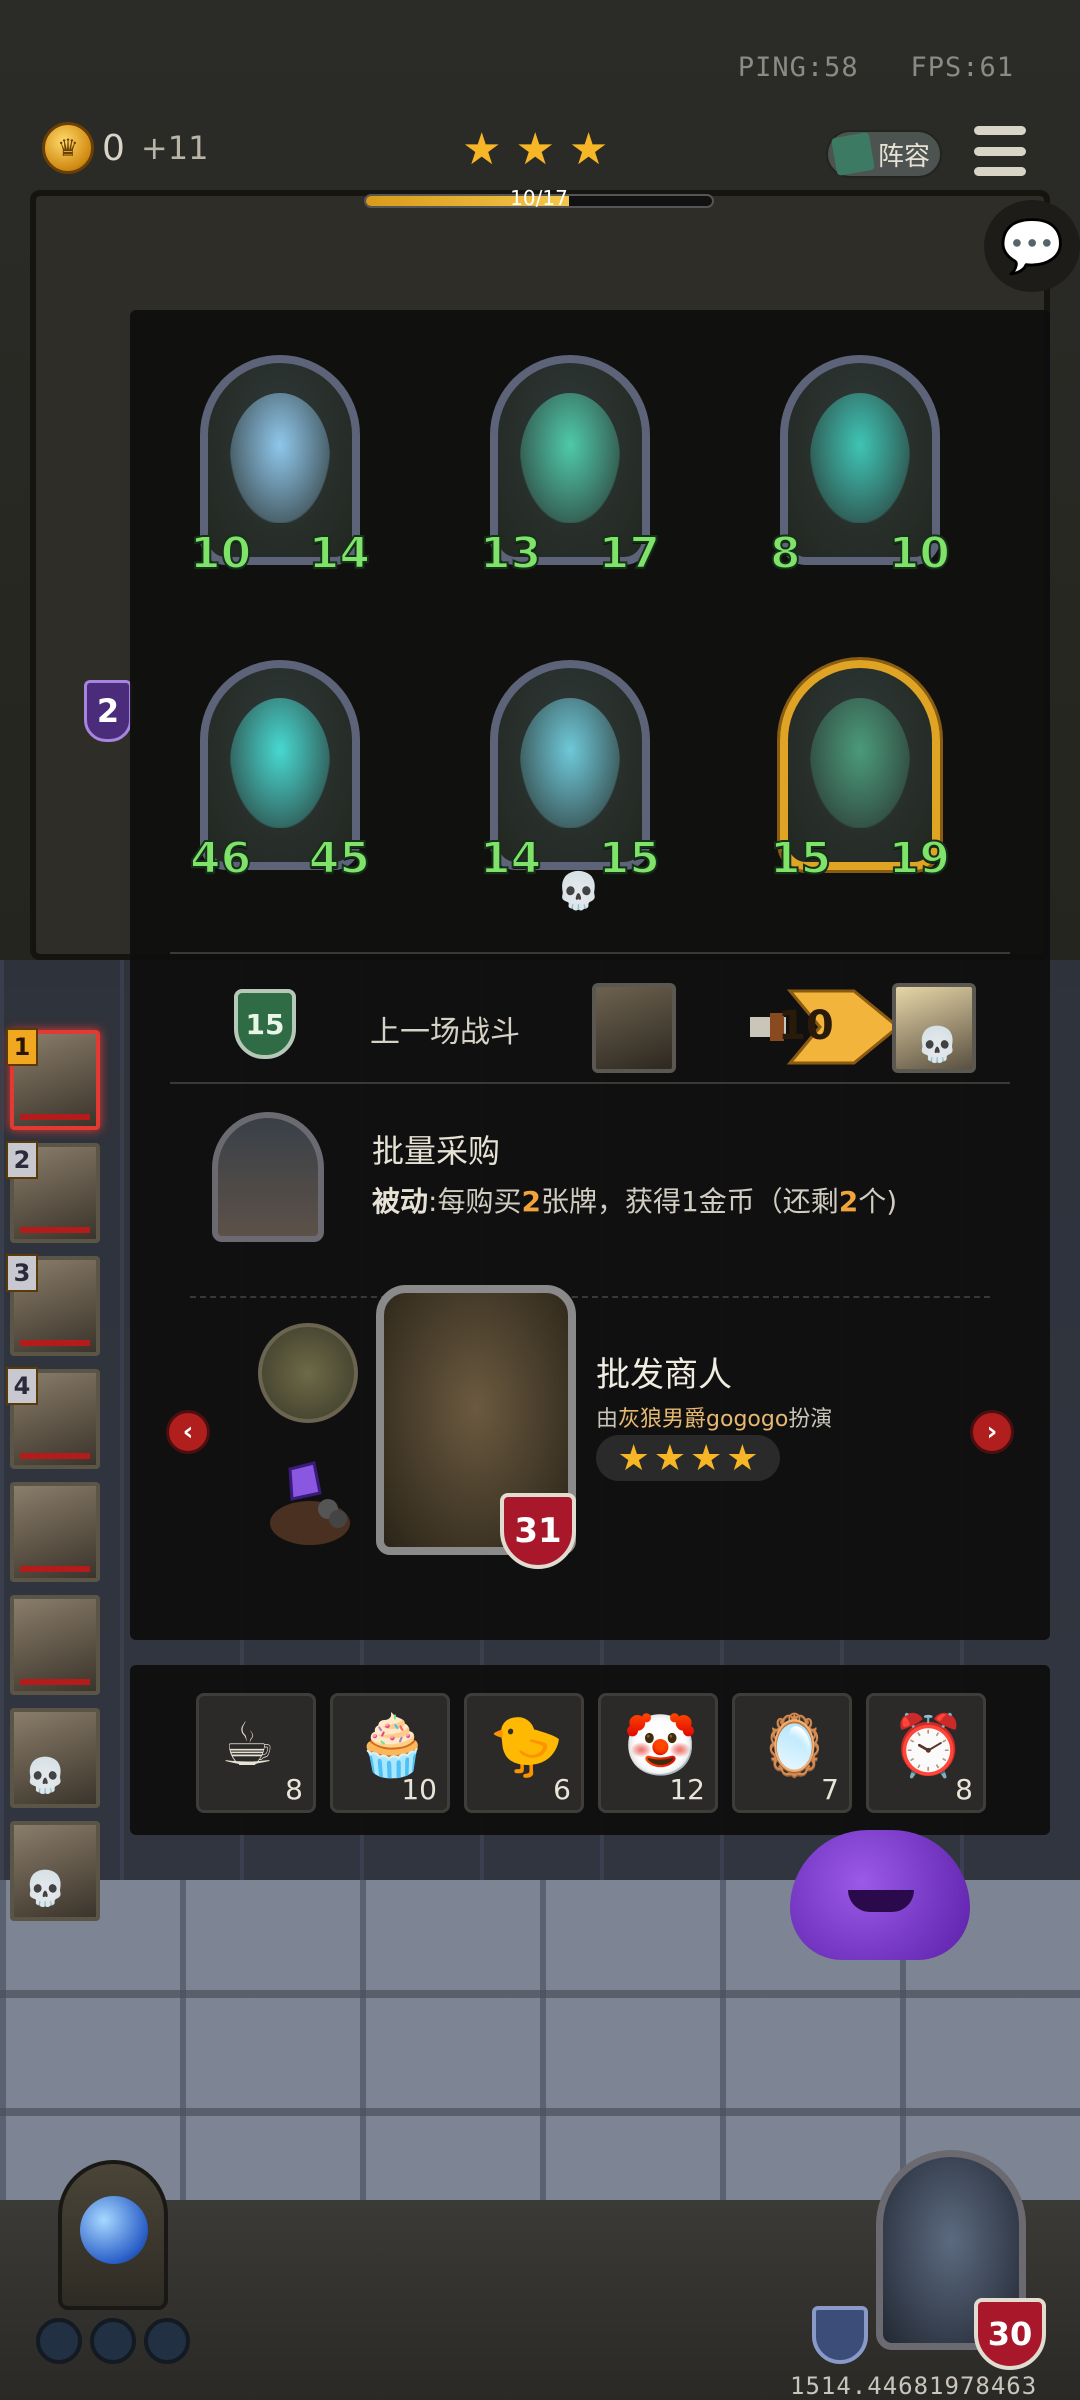 The width and height of the screenshot is (1080, 2400). I want to click on divider, so click(590, 1083).